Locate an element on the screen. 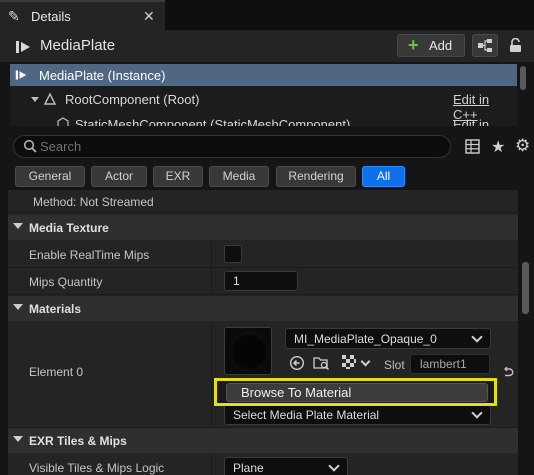 The width and height of the screenshot is (534, 475). prop-visible-tiles-logic: Visible Tiles & Mips Logic Plane is located at coordinates (263, 464).